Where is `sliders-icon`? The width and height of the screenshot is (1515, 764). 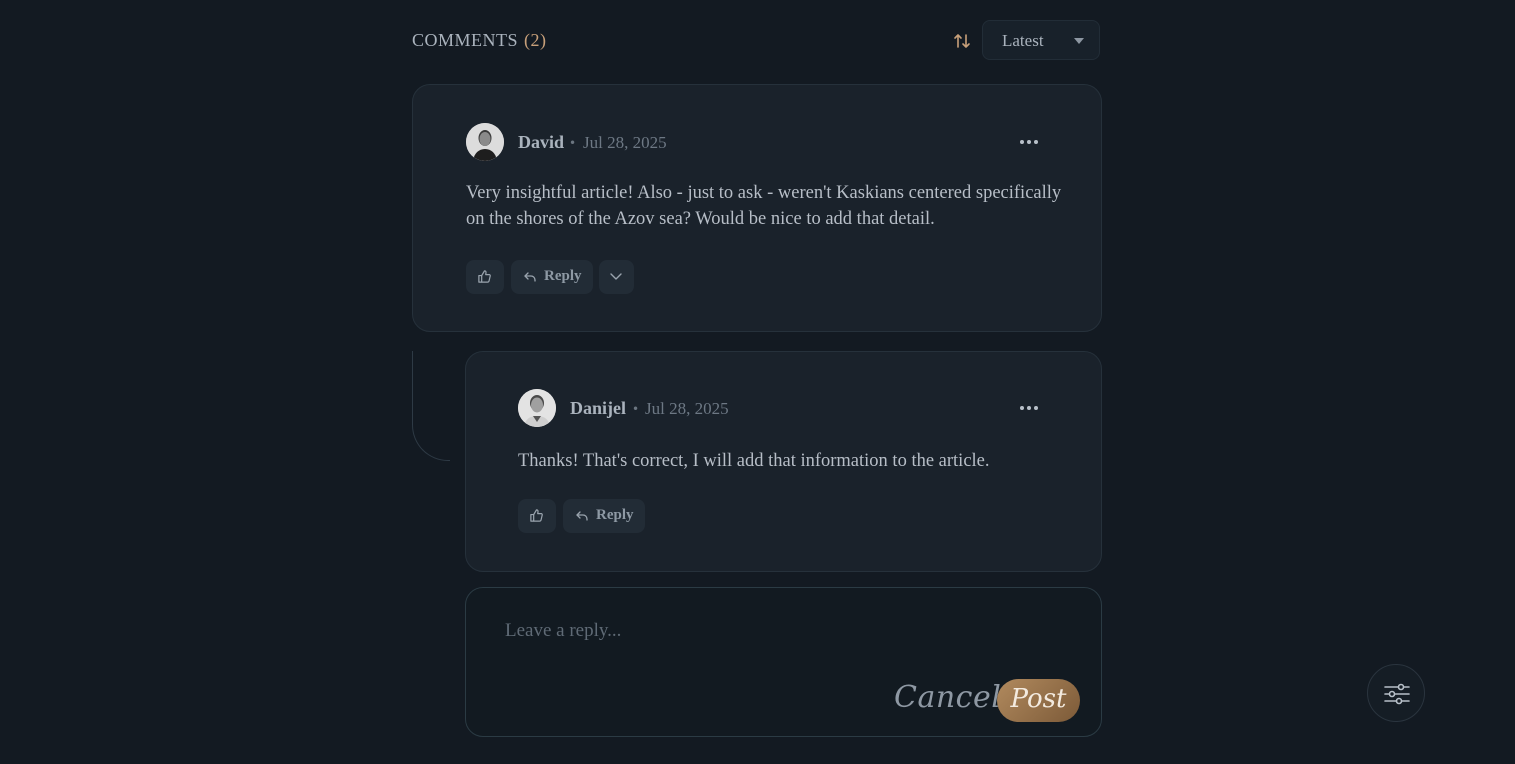 sliders-icon is located at coordinates (1397, 694).